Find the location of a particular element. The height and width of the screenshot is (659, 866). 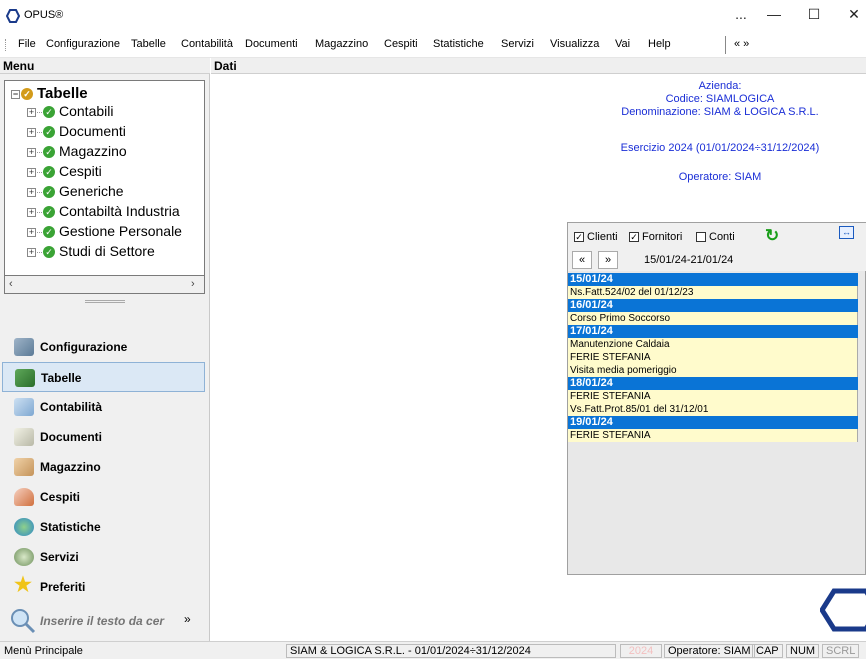

tree-item-studi-di-settore: + ✓ Studi di Settore is located at coordinates (91, 251).